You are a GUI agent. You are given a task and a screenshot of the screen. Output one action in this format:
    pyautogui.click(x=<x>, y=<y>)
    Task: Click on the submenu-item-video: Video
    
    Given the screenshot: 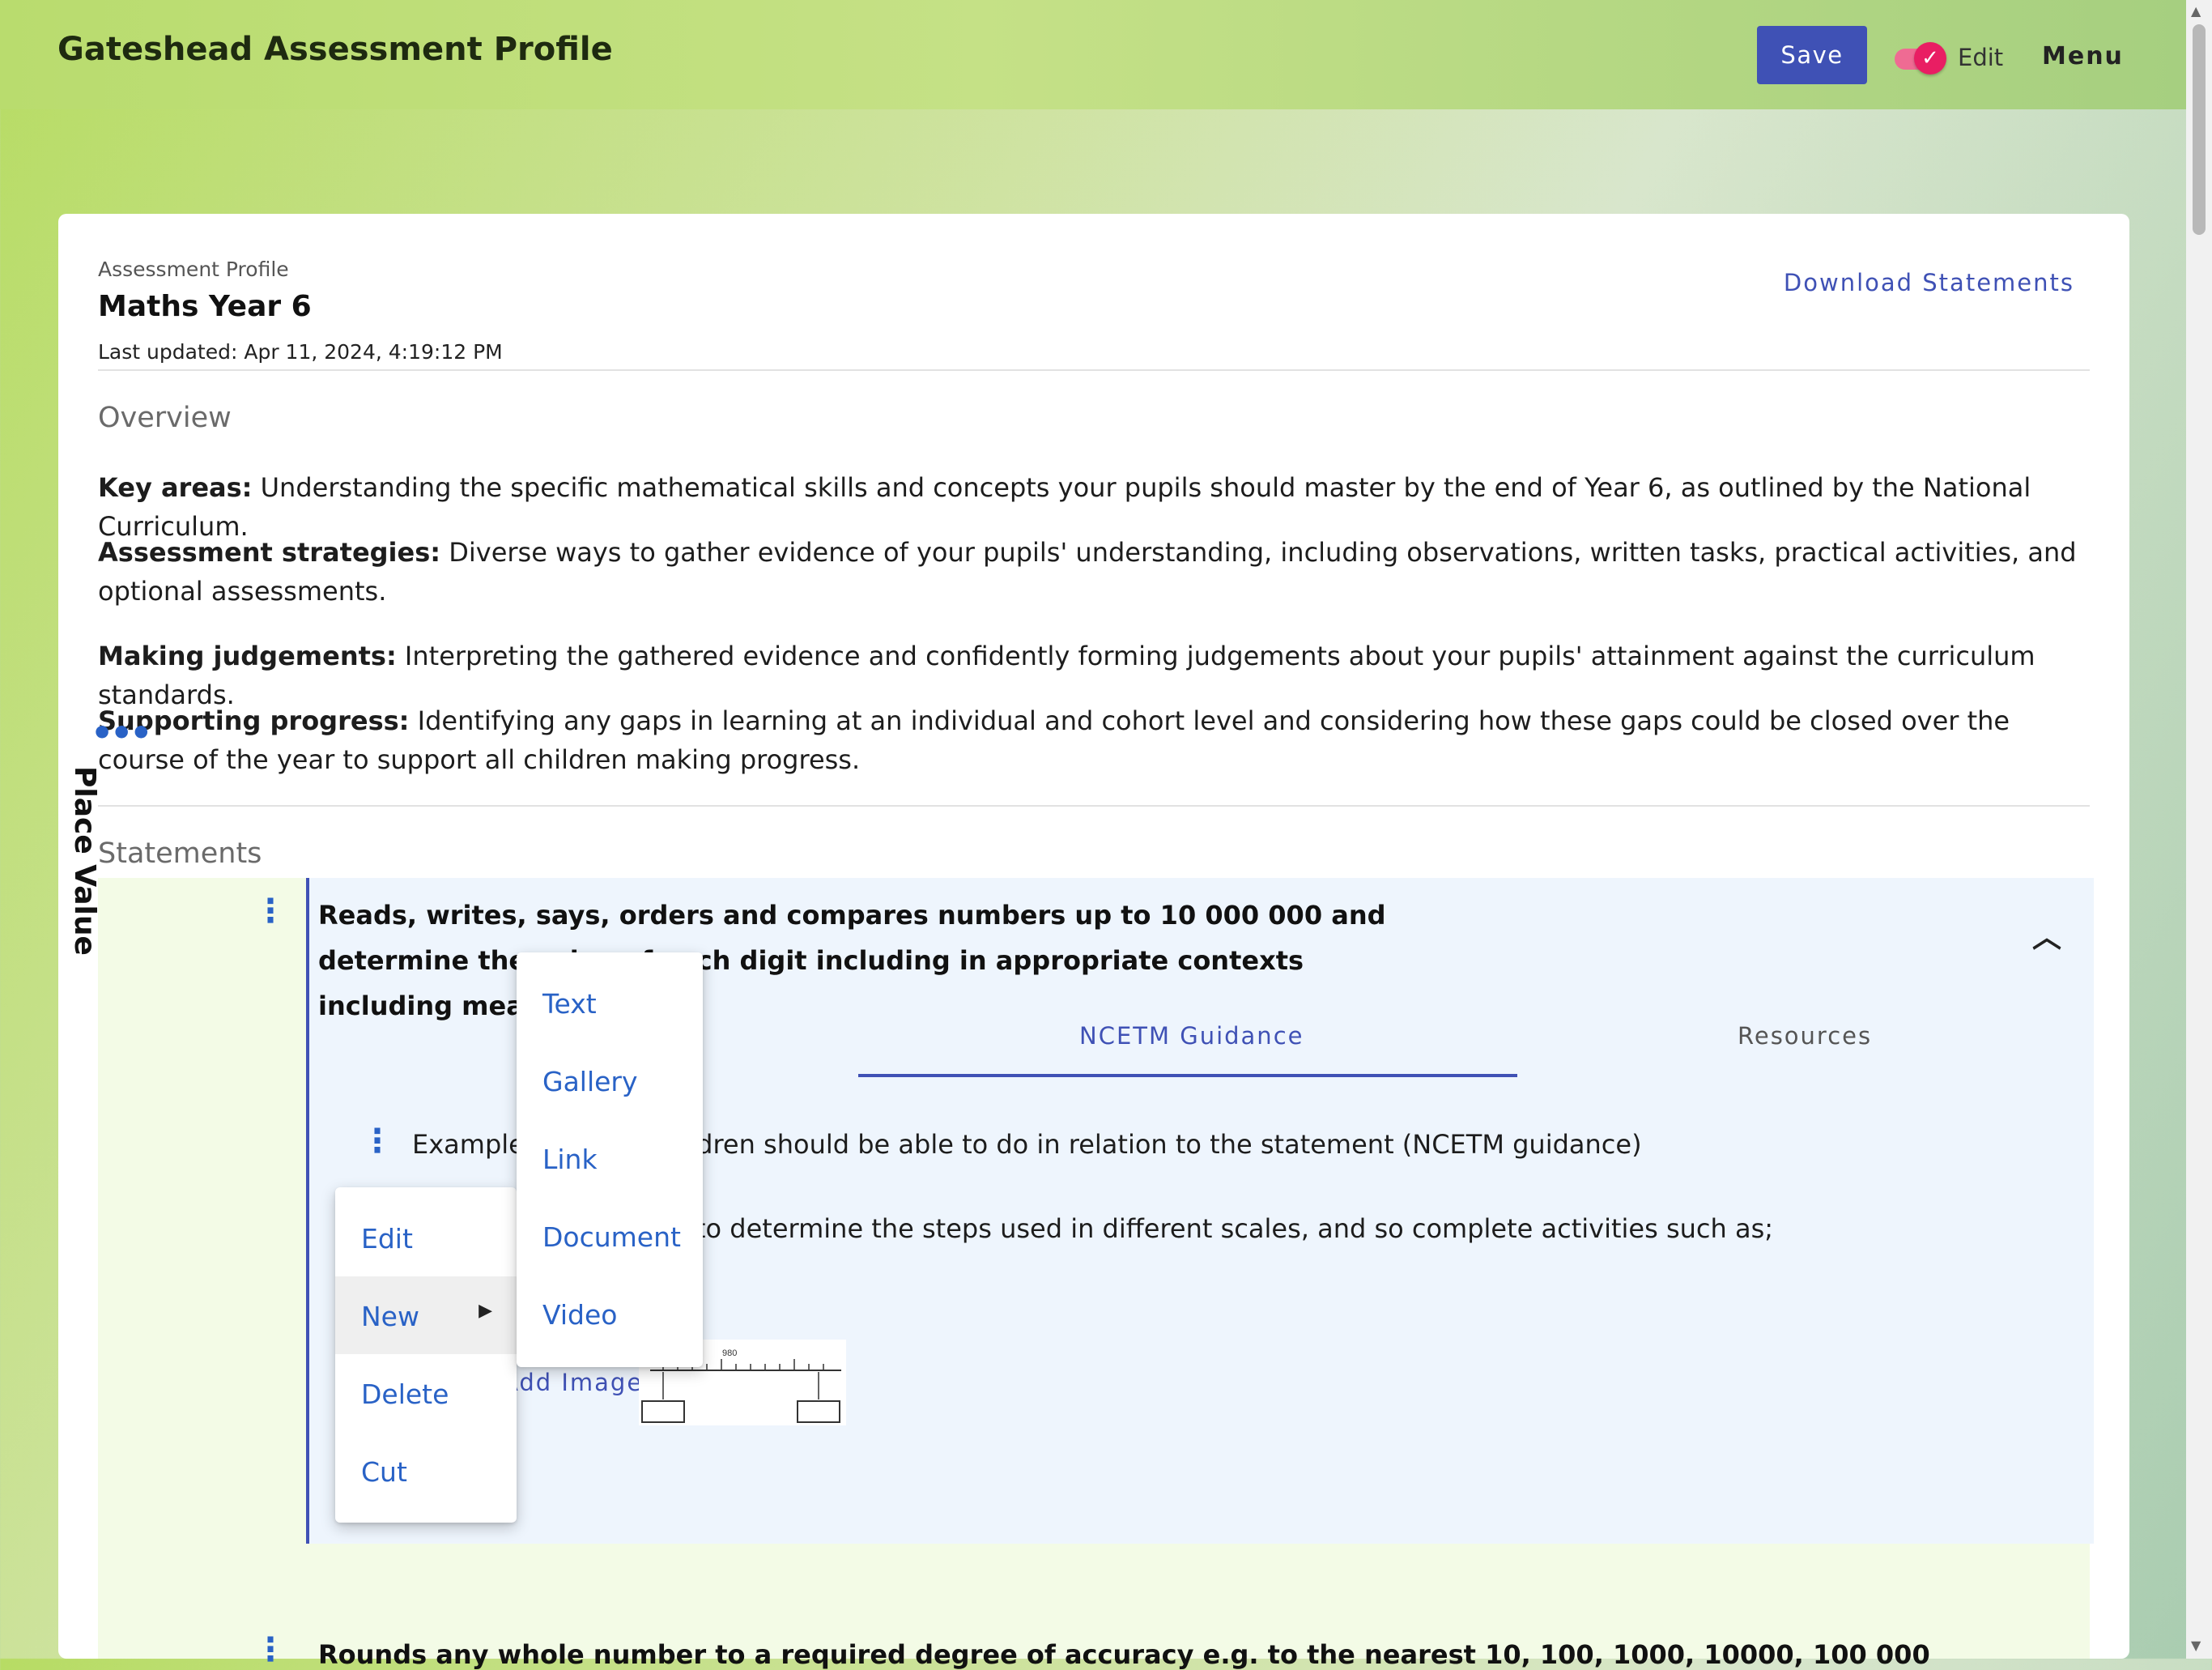 What is the action you would take?
    pyautogui.click(x=610, y=1314)
    